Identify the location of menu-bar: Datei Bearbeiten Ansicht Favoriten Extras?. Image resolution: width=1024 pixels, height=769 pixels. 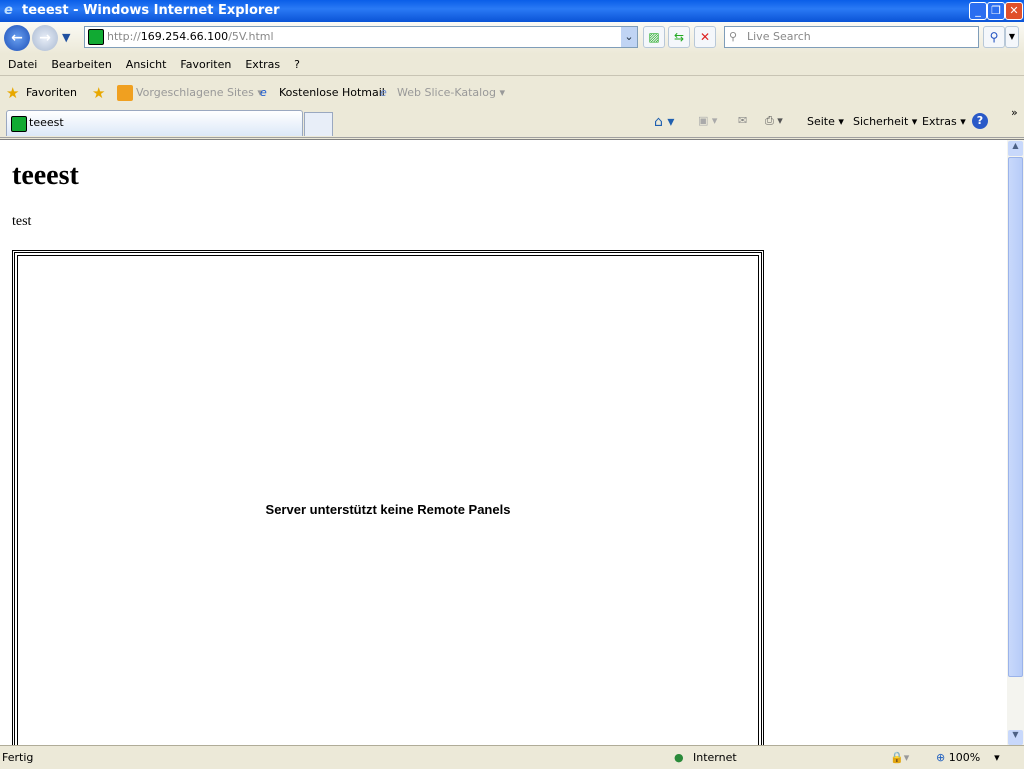
(512, 65).